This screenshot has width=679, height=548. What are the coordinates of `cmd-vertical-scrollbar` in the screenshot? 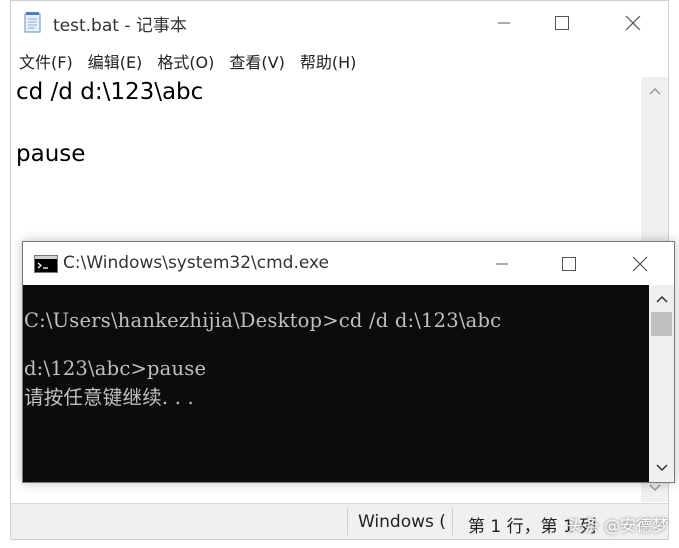 It's located at (661, 383).